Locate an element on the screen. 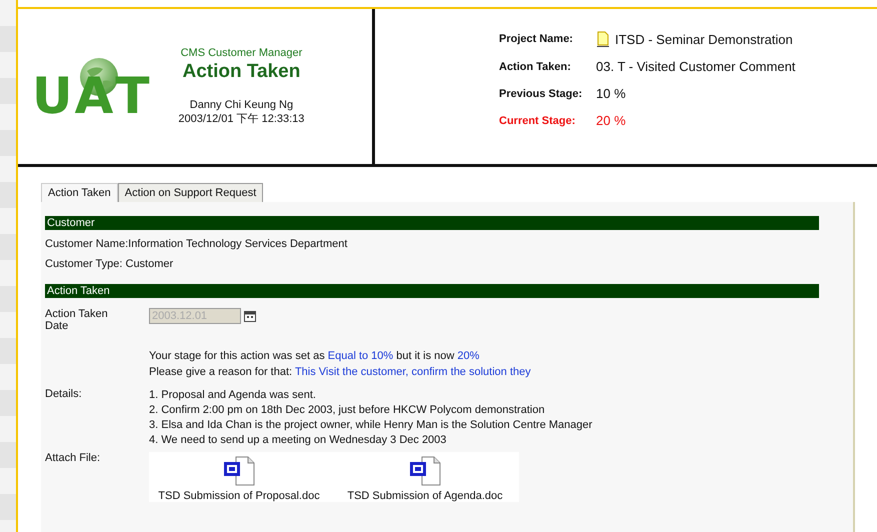 The width and height of the screenshot is (877, 532). file-link: TSD Submission of Agenda.doc is located at coordinates (425, 496).